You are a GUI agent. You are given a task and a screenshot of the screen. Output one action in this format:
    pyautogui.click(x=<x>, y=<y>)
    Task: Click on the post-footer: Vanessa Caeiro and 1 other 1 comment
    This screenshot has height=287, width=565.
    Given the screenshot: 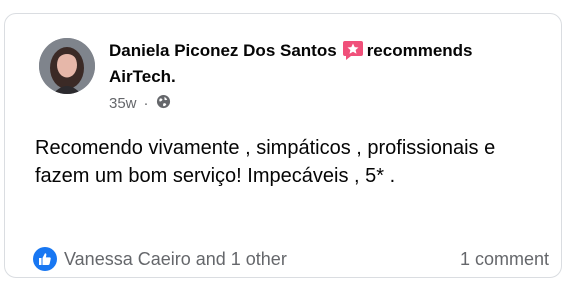 What is the action you would take?
    pyautogui.click(x=291, y=259)
    